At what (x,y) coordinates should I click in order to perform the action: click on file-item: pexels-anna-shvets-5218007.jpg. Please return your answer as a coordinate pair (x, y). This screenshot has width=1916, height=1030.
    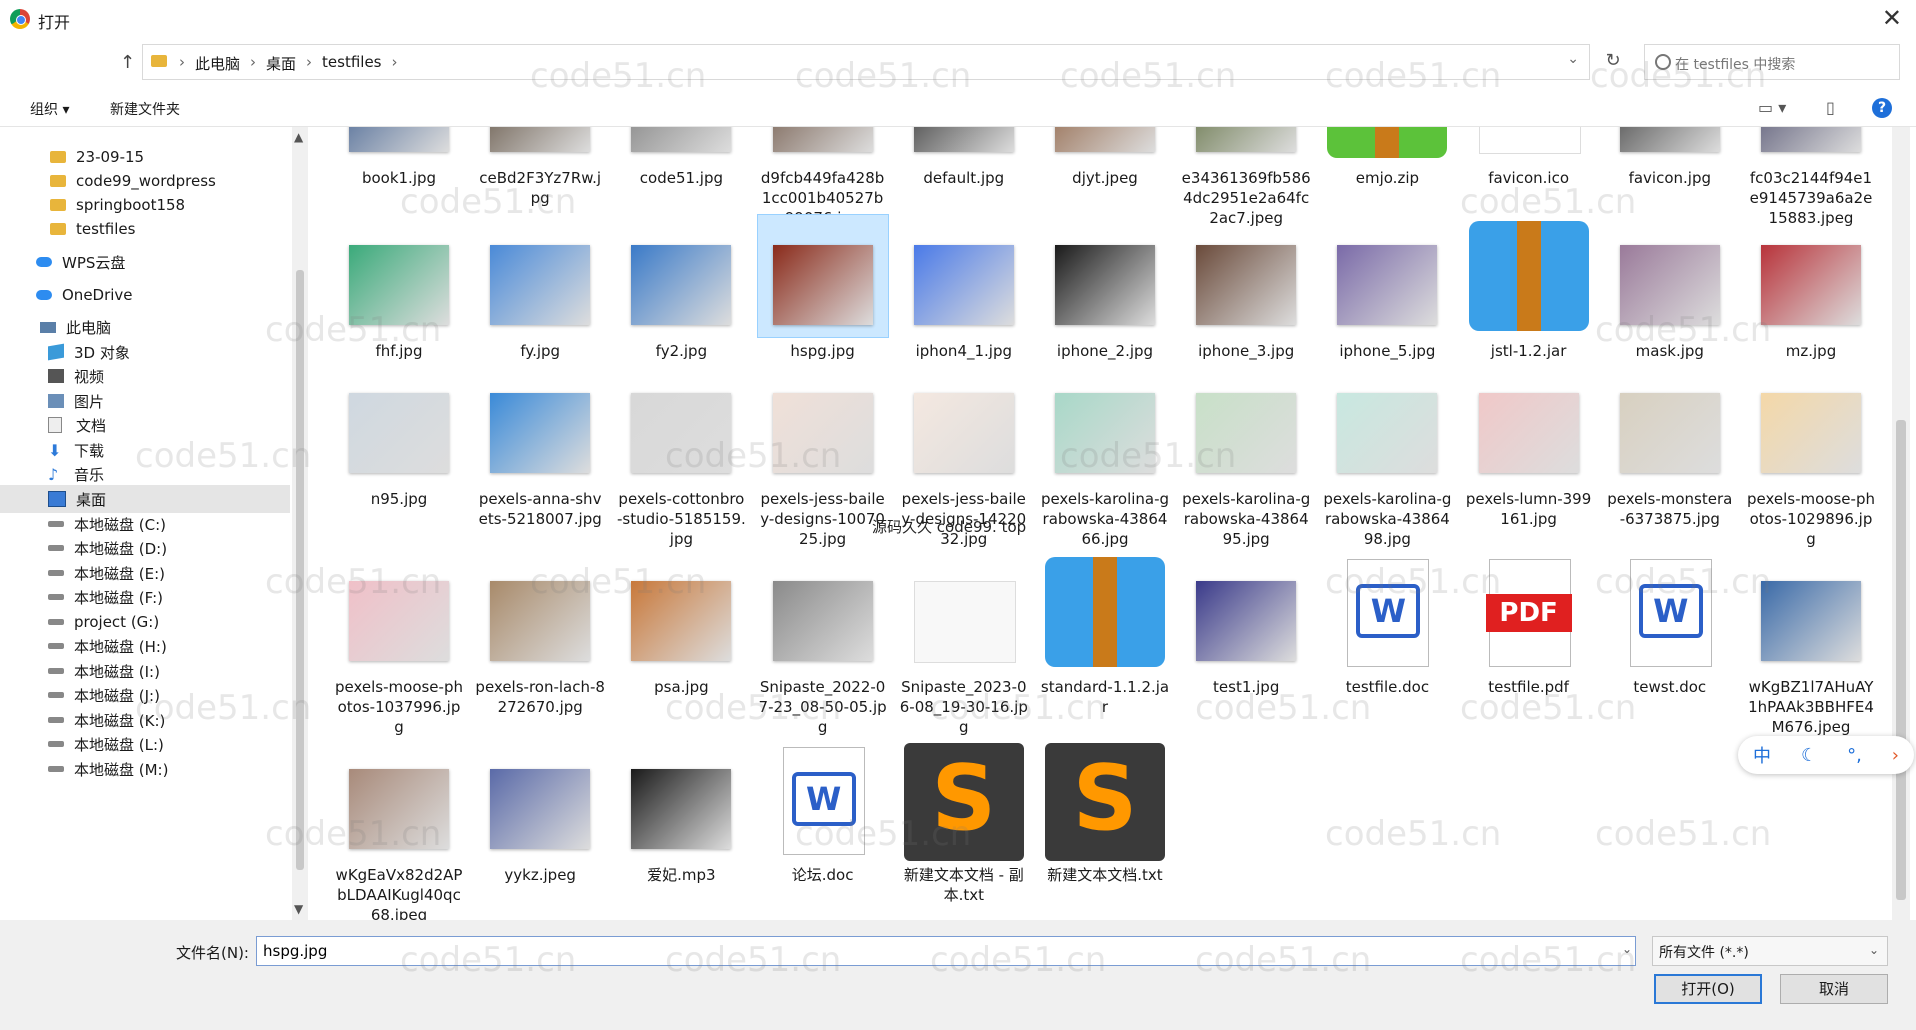
    Looking at the image, I should click on (540, 446).